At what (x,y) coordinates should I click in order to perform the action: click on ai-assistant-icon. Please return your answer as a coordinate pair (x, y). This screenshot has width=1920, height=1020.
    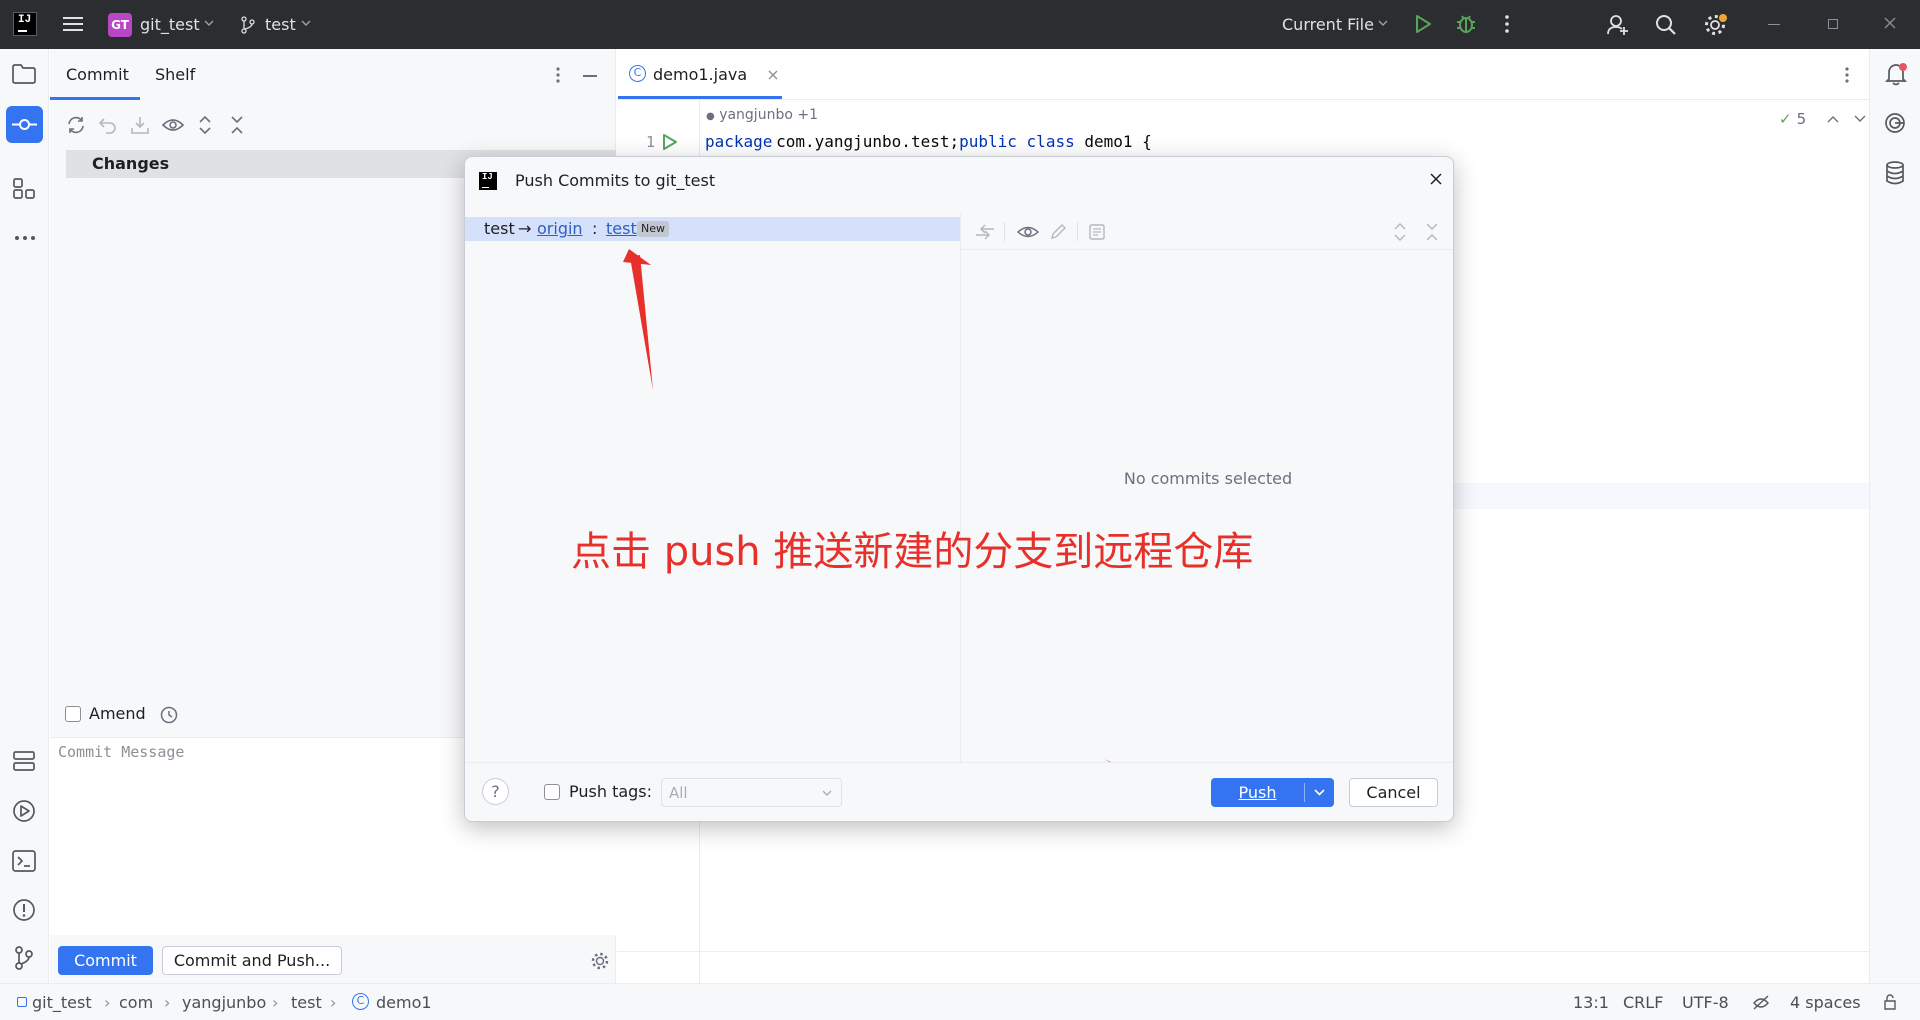
    Looking at the image, I should click on (1895, 123).